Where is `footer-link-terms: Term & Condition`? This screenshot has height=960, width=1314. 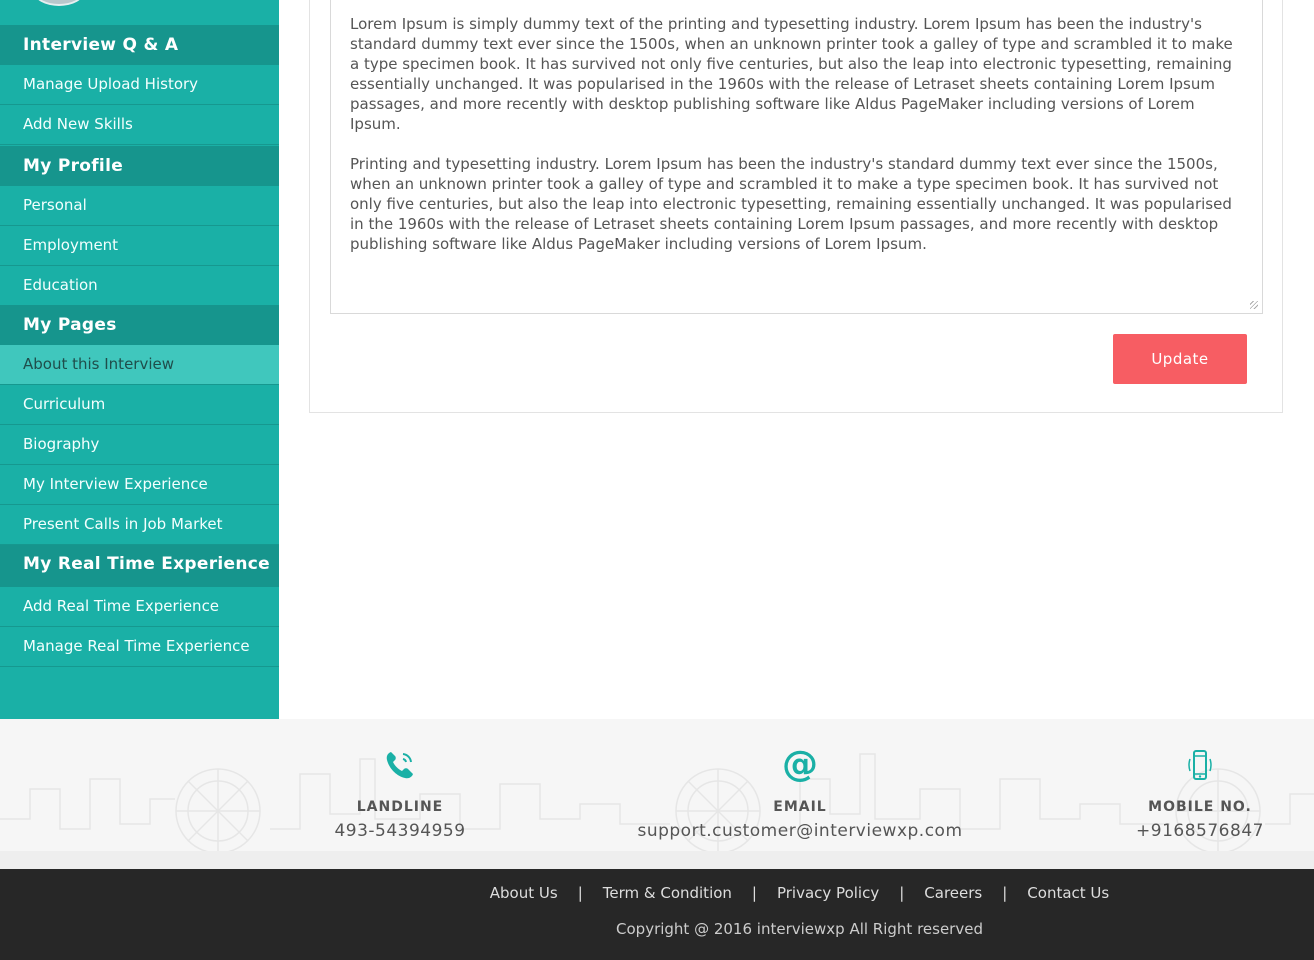
footer-link-terms: Term & Condition is located at coordinates (667, 893).